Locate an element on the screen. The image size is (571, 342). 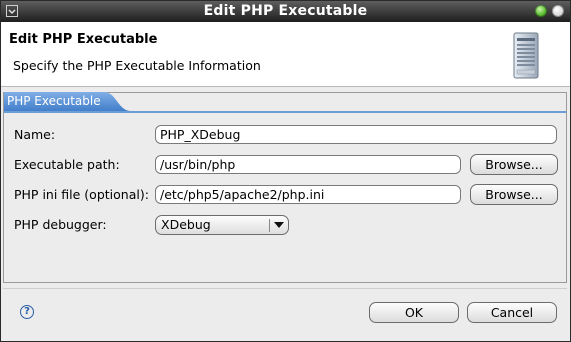
executable-path-field: /usr/bin/php is located at coordinates (308, 164).